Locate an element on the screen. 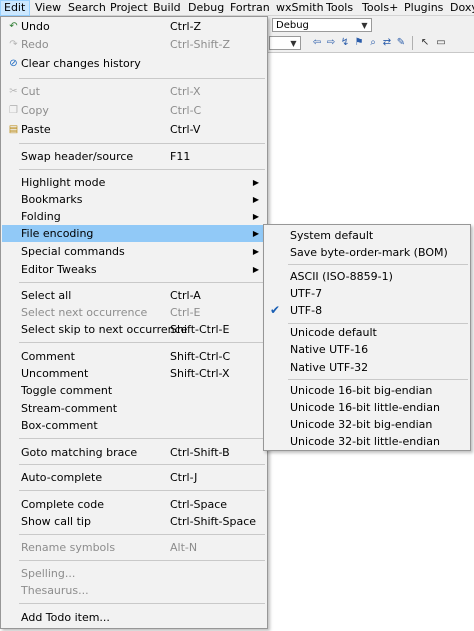  encoding-item-unicode32-be: Unicode 32-bit big-endian is located at coordinates (367, 424).